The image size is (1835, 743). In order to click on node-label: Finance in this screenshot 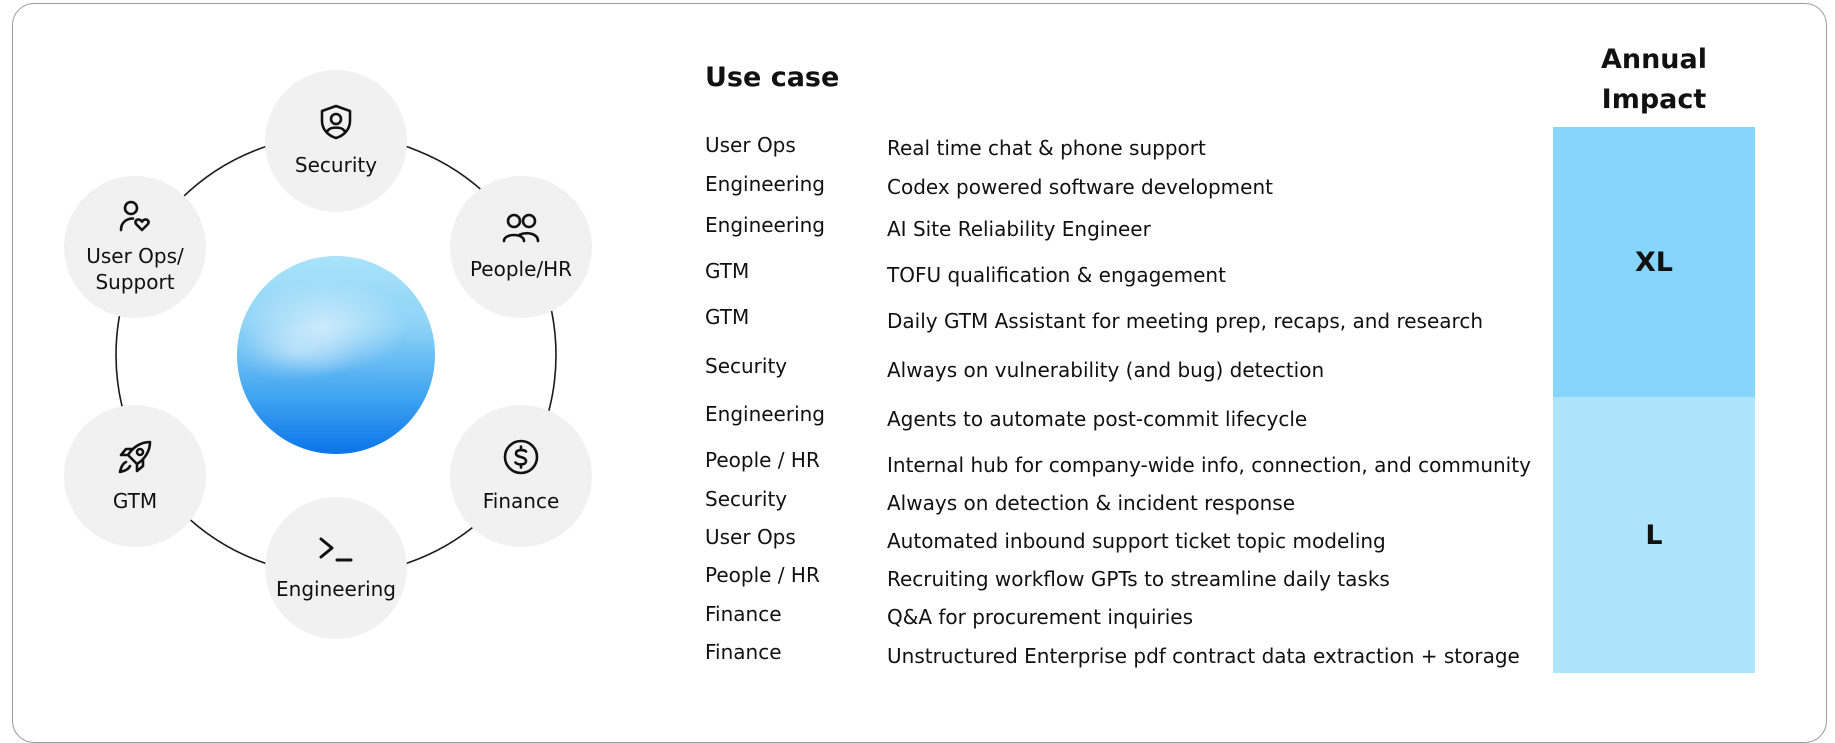, I will do `click(521, 501)`.